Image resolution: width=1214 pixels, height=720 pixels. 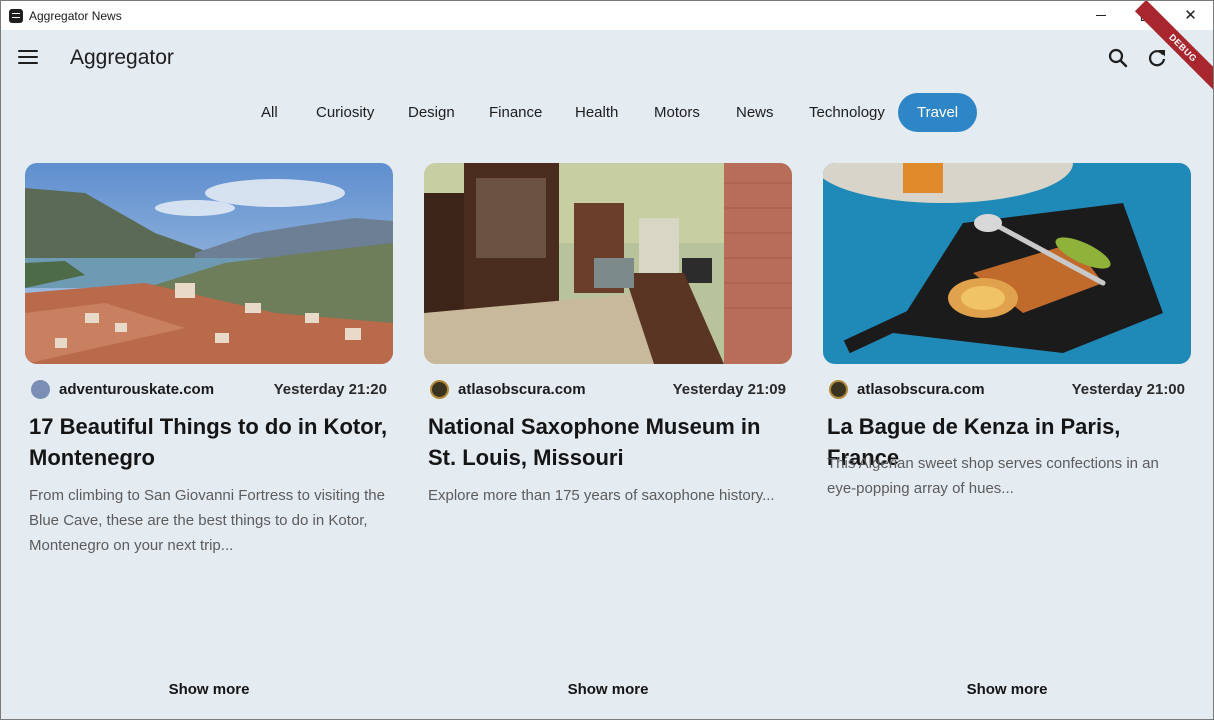 I want to click on tab-technology: Technology, so click(x=847, y=112).